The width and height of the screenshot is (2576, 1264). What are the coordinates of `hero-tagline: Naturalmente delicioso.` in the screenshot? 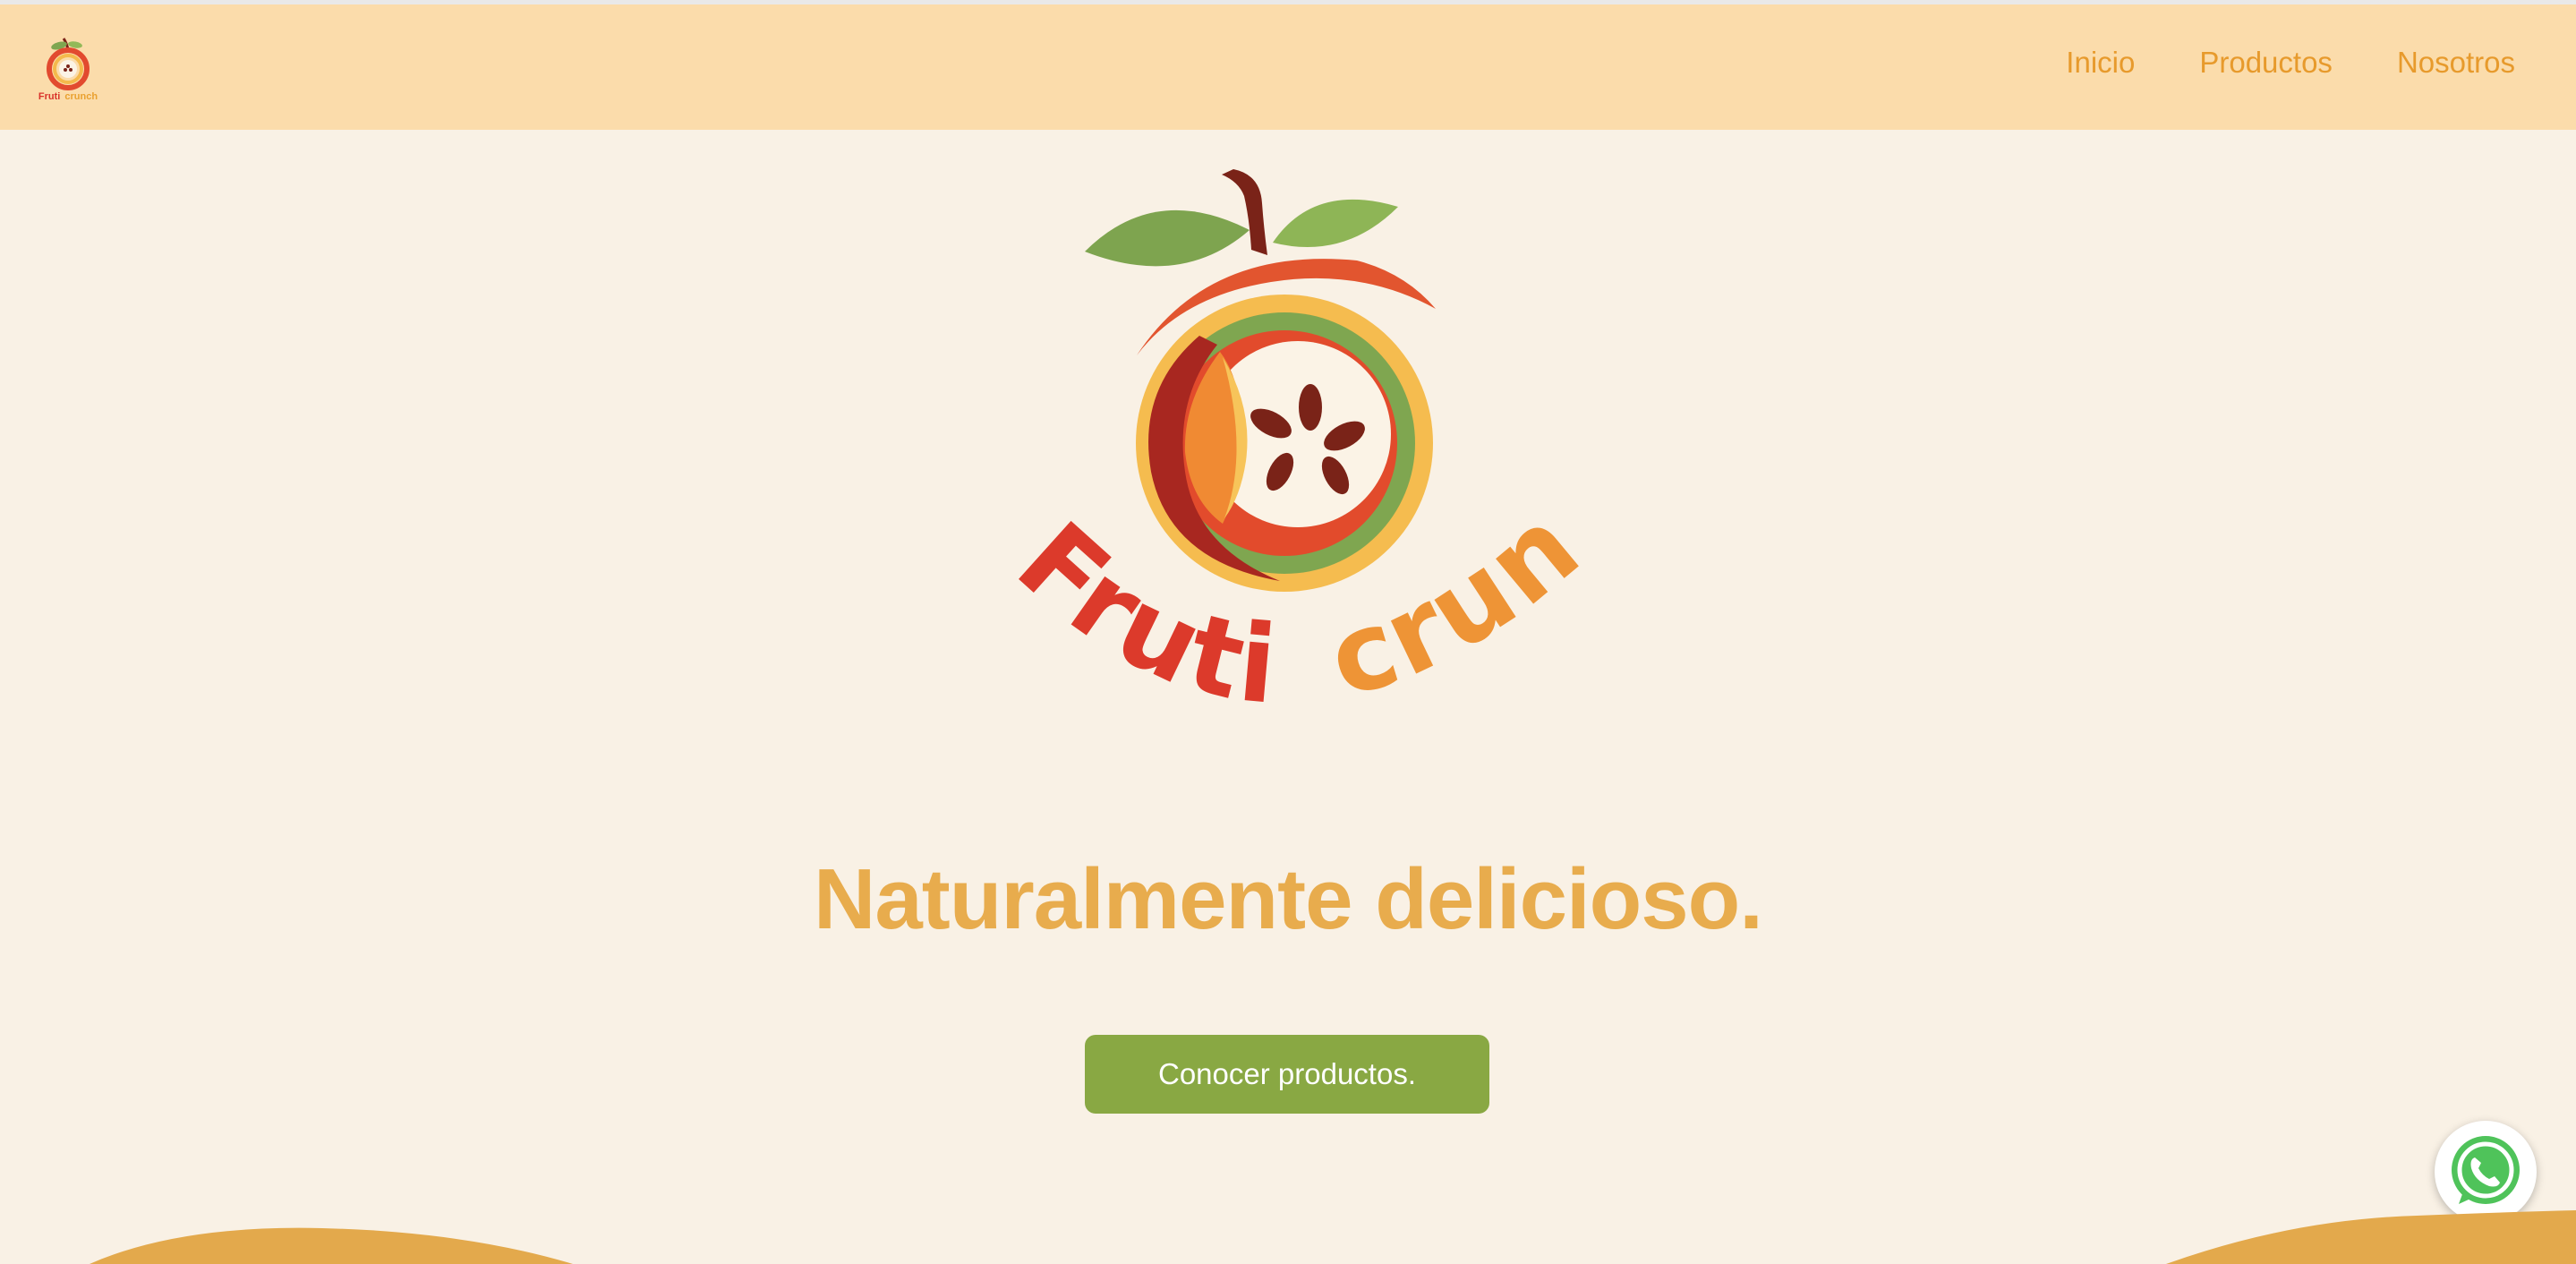 It's located at (1288, 899).